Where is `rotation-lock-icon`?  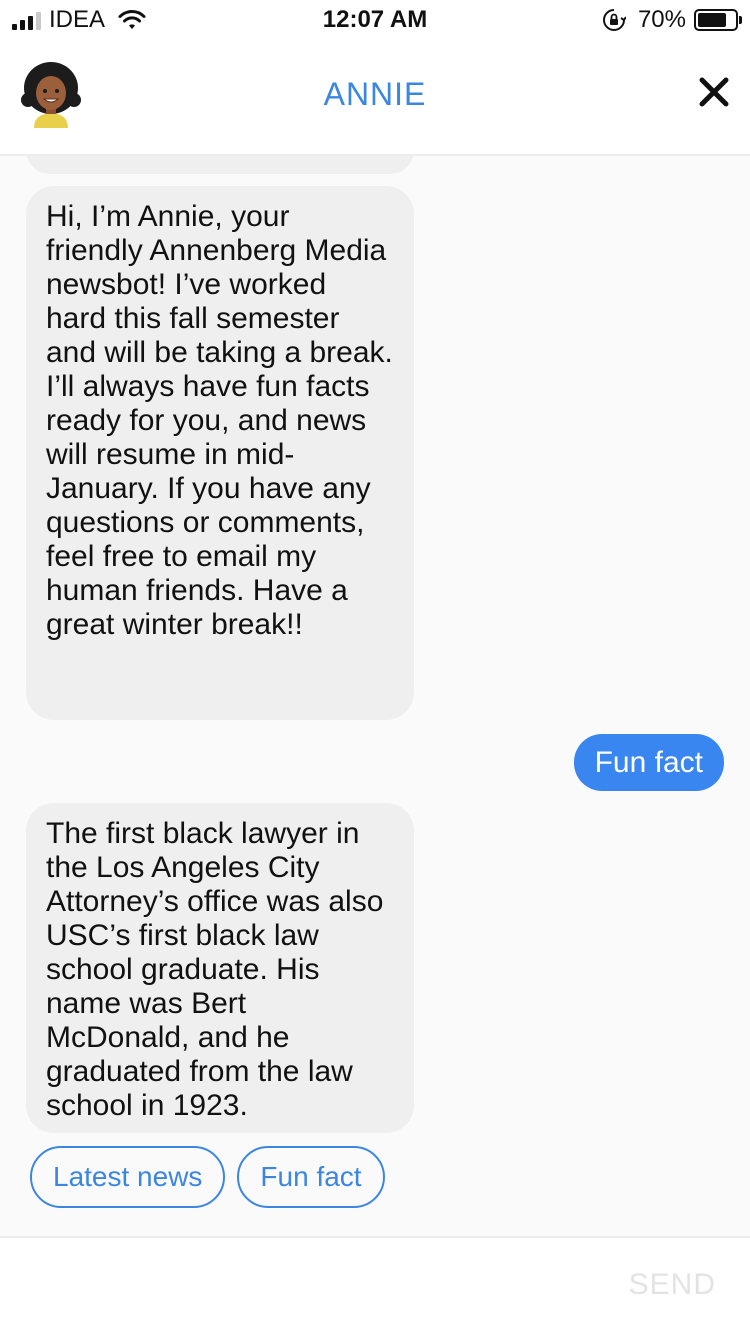
rotation-lock-icon is located at coordinates (614, 20).